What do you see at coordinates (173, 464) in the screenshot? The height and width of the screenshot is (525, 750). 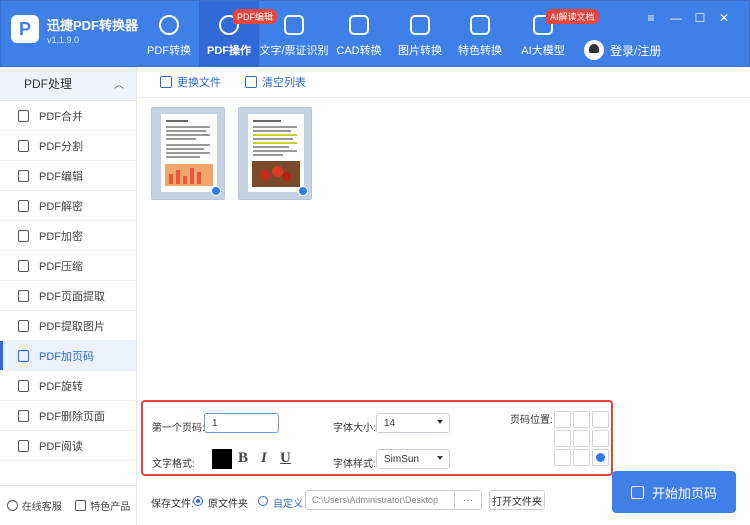 I see `text-style-label: 文字格式:` at bounding box center [173, 464].